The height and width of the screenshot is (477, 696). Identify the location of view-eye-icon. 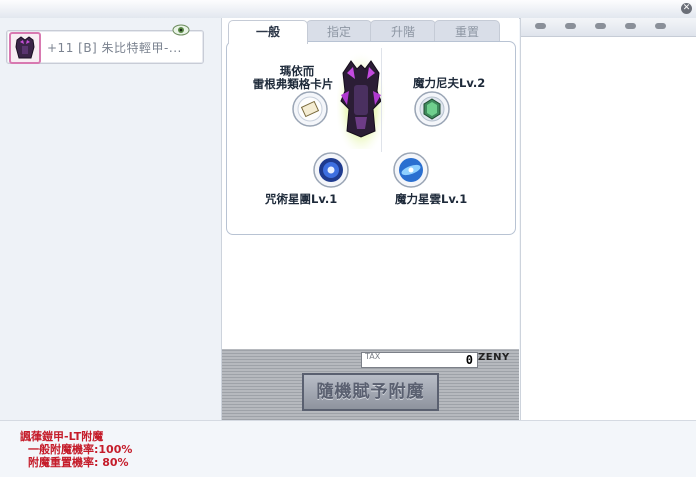
(181, 29).